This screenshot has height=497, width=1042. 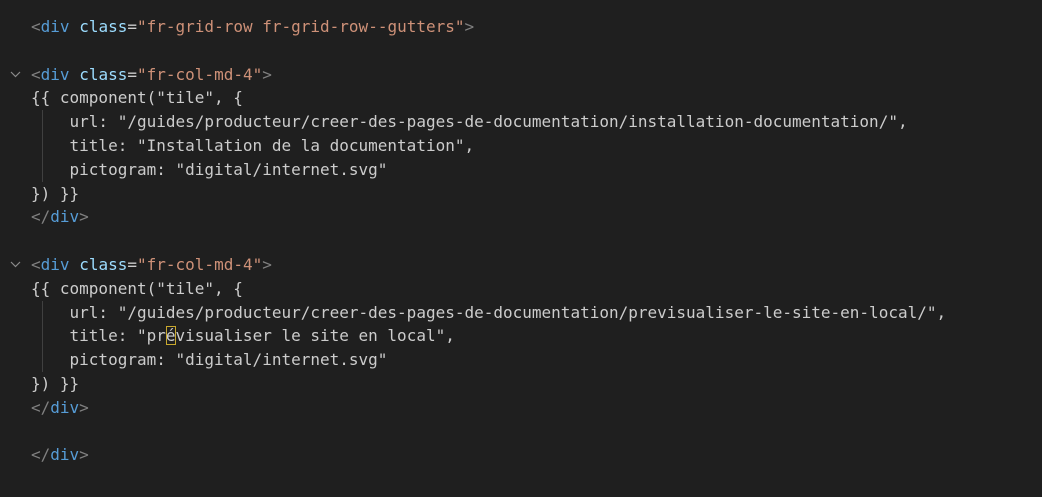 What do you see at coordinates (98, 336) in the screenshot?
I see `text-before-cursor: title: "pr` at bounding box center [98, 336].